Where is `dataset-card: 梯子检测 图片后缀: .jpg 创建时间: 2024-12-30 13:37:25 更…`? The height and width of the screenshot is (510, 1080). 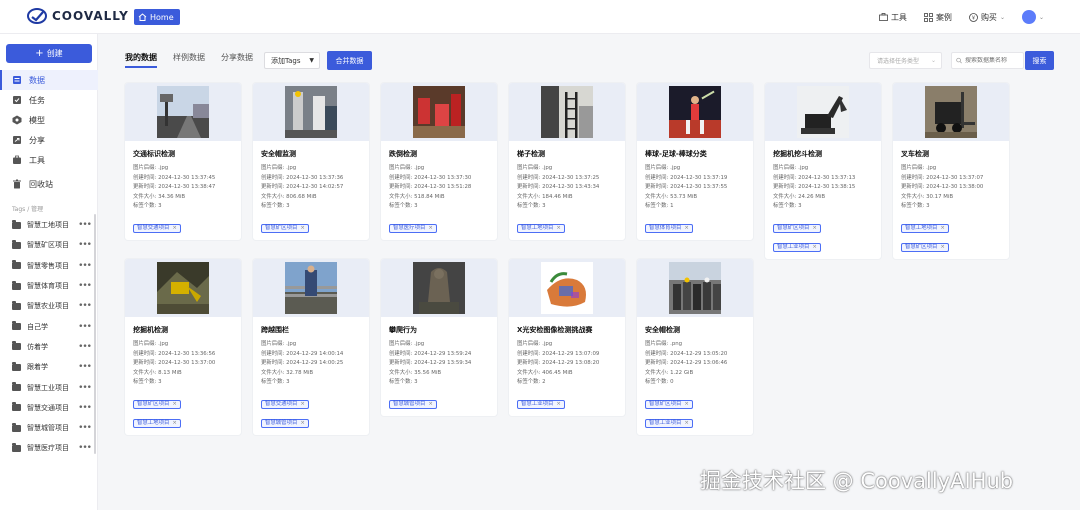 dataset-card: 梯子检测 图片后缀: .jpg 创建时间: 2024-12-30 13:37:25 更… is located at coordinates (567, 161).